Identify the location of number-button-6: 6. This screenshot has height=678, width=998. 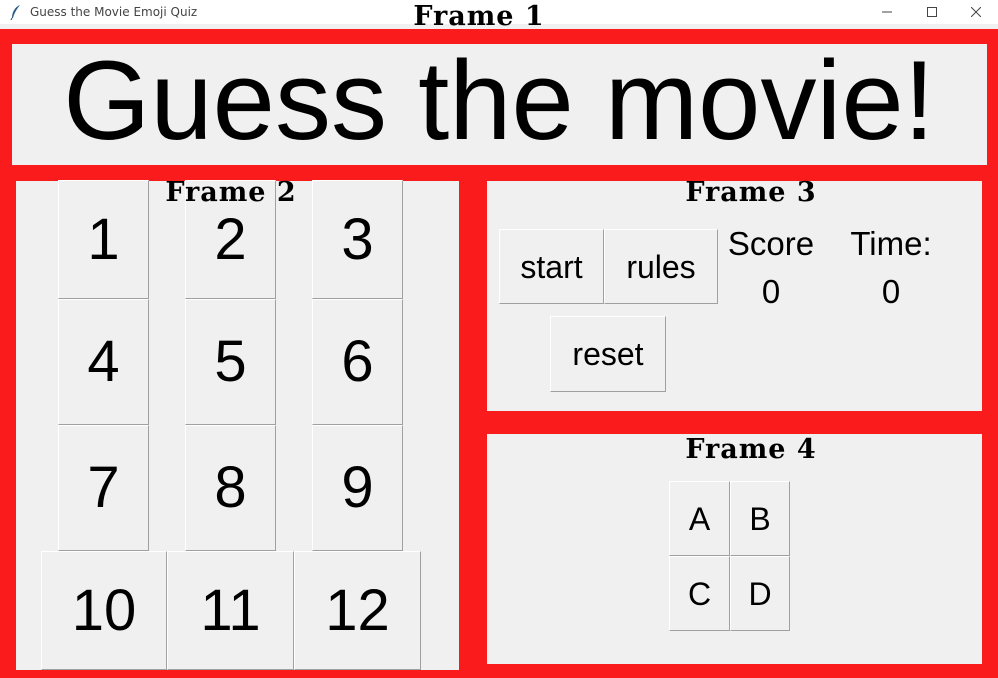
(357, 362).